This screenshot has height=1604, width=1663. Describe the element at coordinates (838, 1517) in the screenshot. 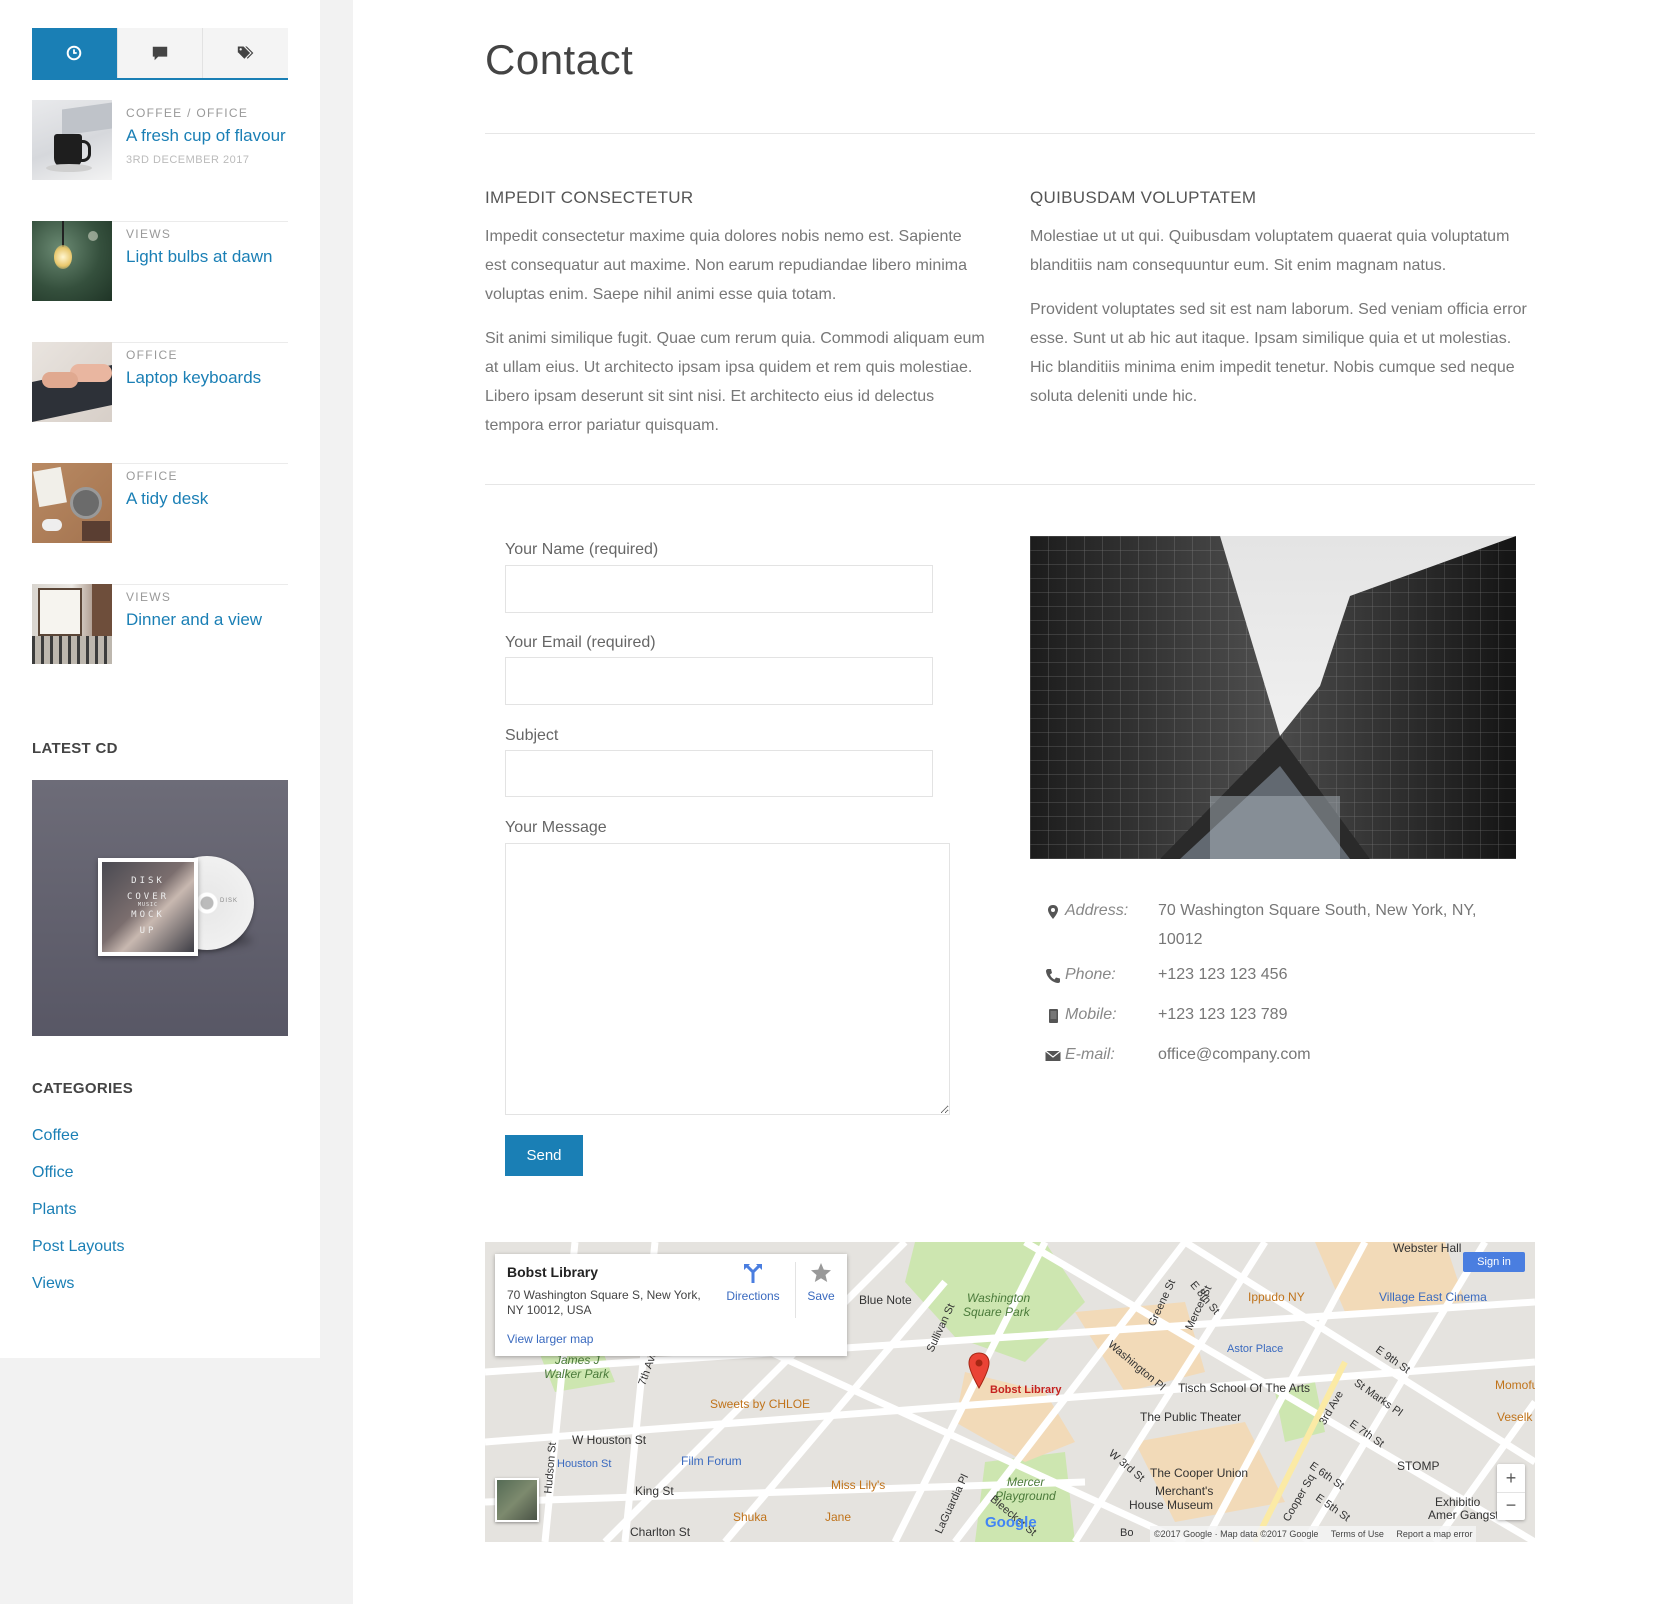

I see `map-label: Jane` at that location.